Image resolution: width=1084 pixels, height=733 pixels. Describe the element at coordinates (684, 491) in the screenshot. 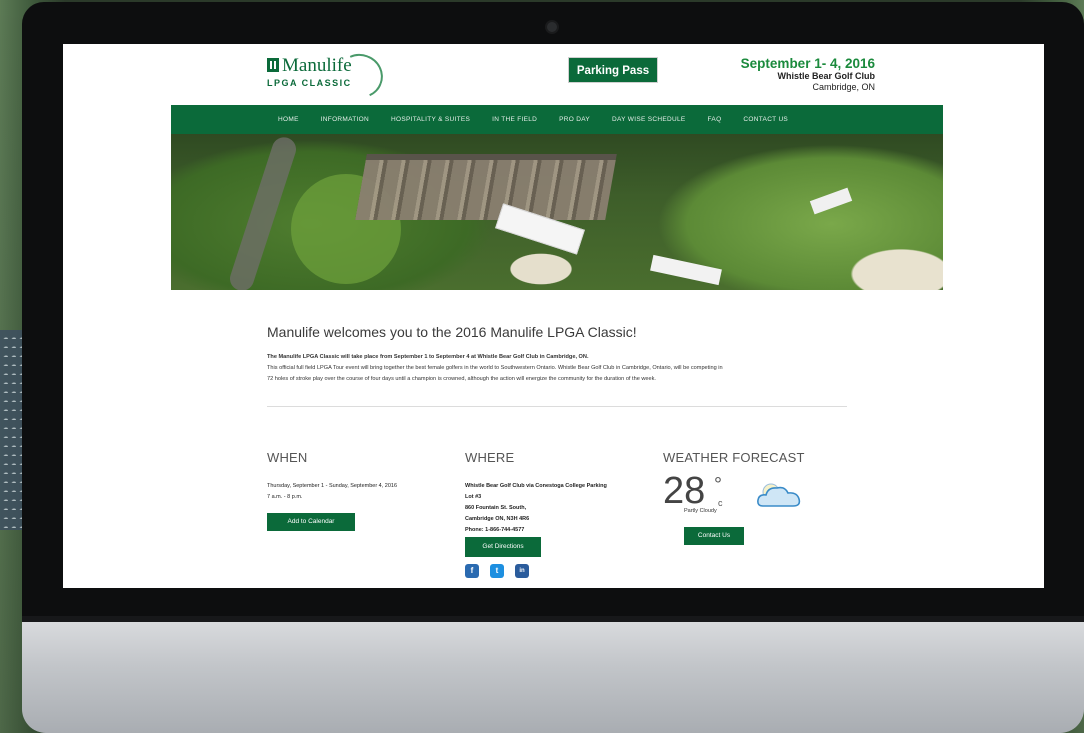

I see `weather-temperature: 28` at that location.